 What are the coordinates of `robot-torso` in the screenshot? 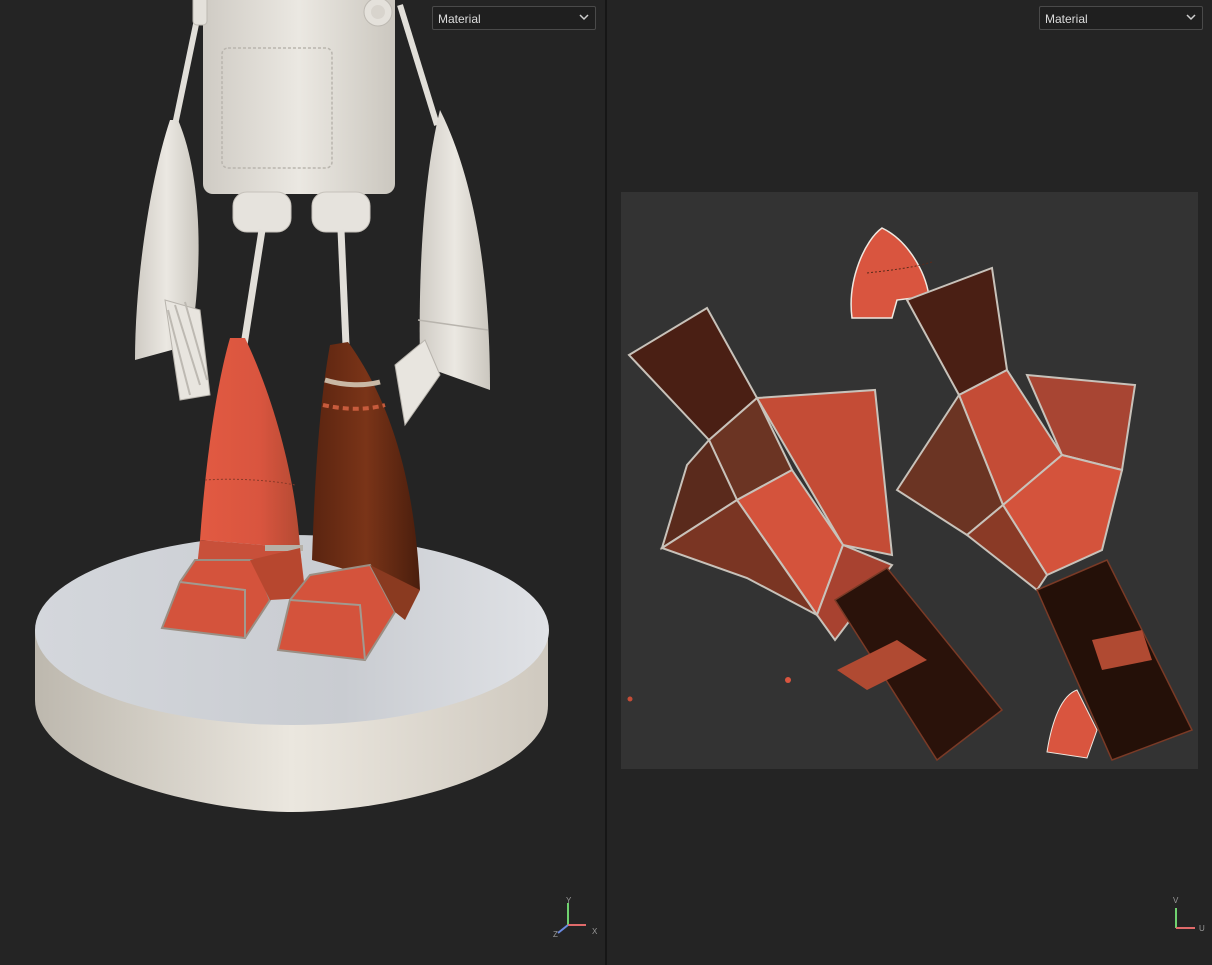 It's located at (293, 97).